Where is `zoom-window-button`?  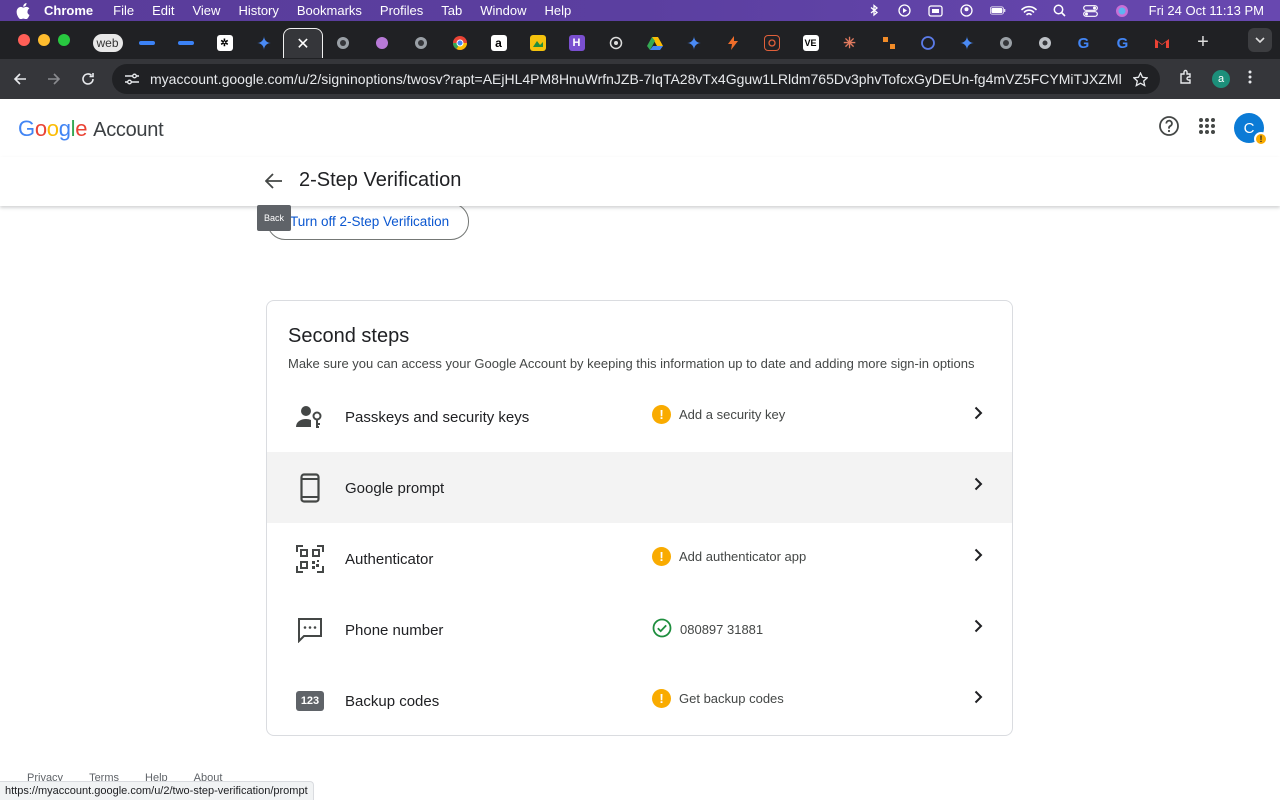 zoom-window-button is located at coordinates (64, 40).